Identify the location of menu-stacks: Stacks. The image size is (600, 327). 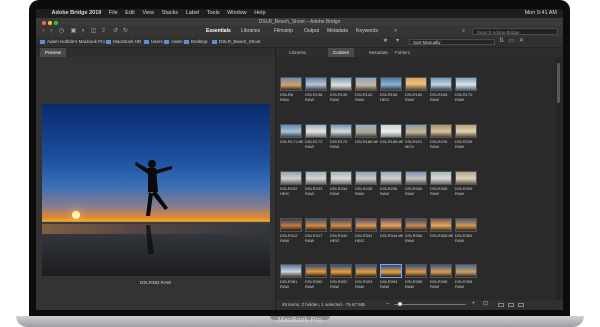
(170, 13).